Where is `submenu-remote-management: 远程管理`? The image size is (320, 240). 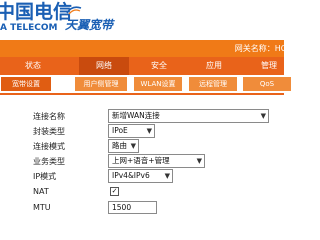 submenu-remote-management: 远程管理 is located at coordinates (213, 84).